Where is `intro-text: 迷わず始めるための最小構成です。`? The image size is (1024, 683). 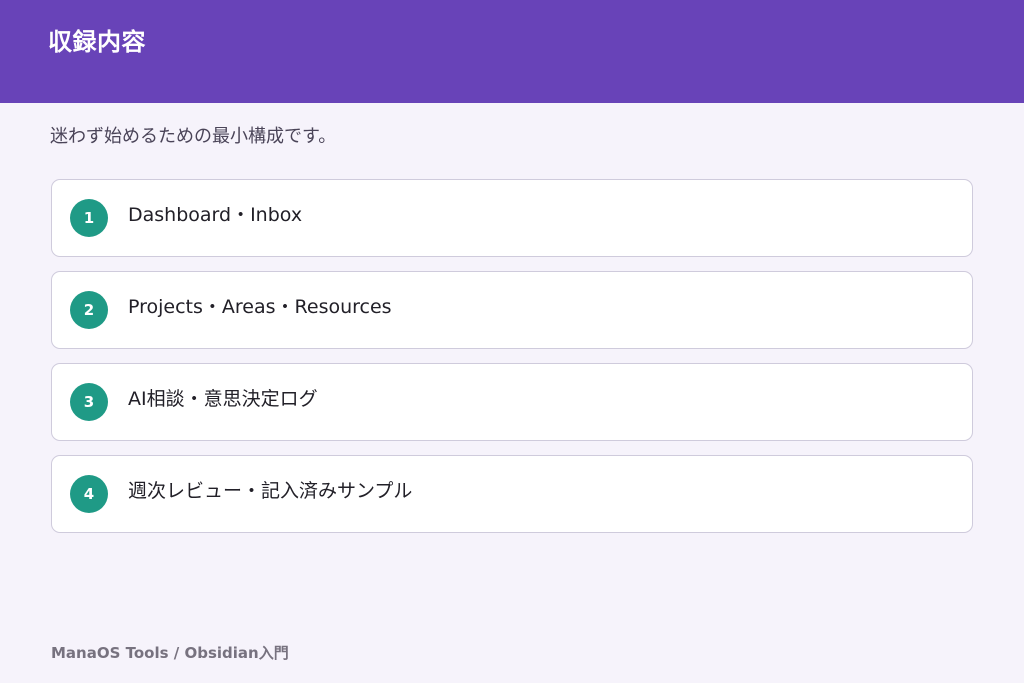
intro-text: 迷わず始めるための最小構成です。 is located at coordinates (193, 136).